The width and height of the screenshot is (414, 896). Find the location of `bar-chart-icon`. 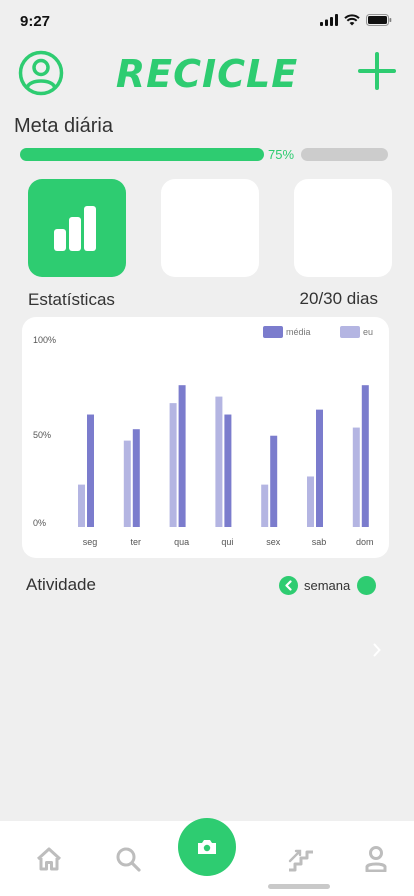

bar-chart-icon is located at coordinates (75, 228).